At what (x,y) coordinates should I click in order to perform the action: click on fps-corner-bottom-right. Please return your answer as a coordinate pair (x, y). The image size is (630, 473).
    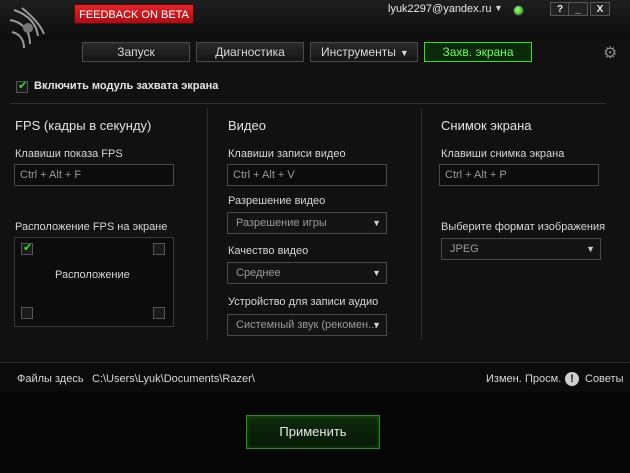
    Looking at the image, I should click on (159, 313).